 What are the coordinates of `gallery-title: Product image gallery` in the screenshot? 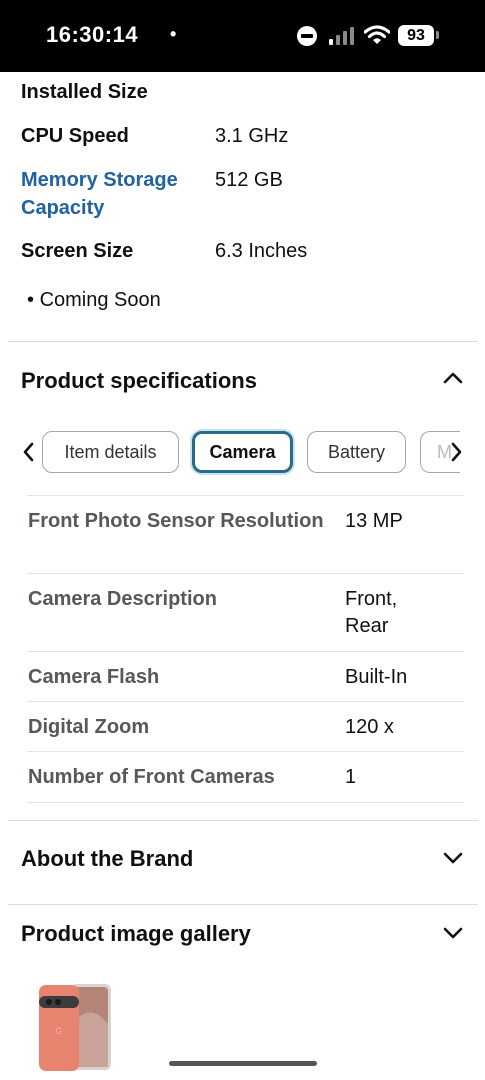 It's located at (136, 934).